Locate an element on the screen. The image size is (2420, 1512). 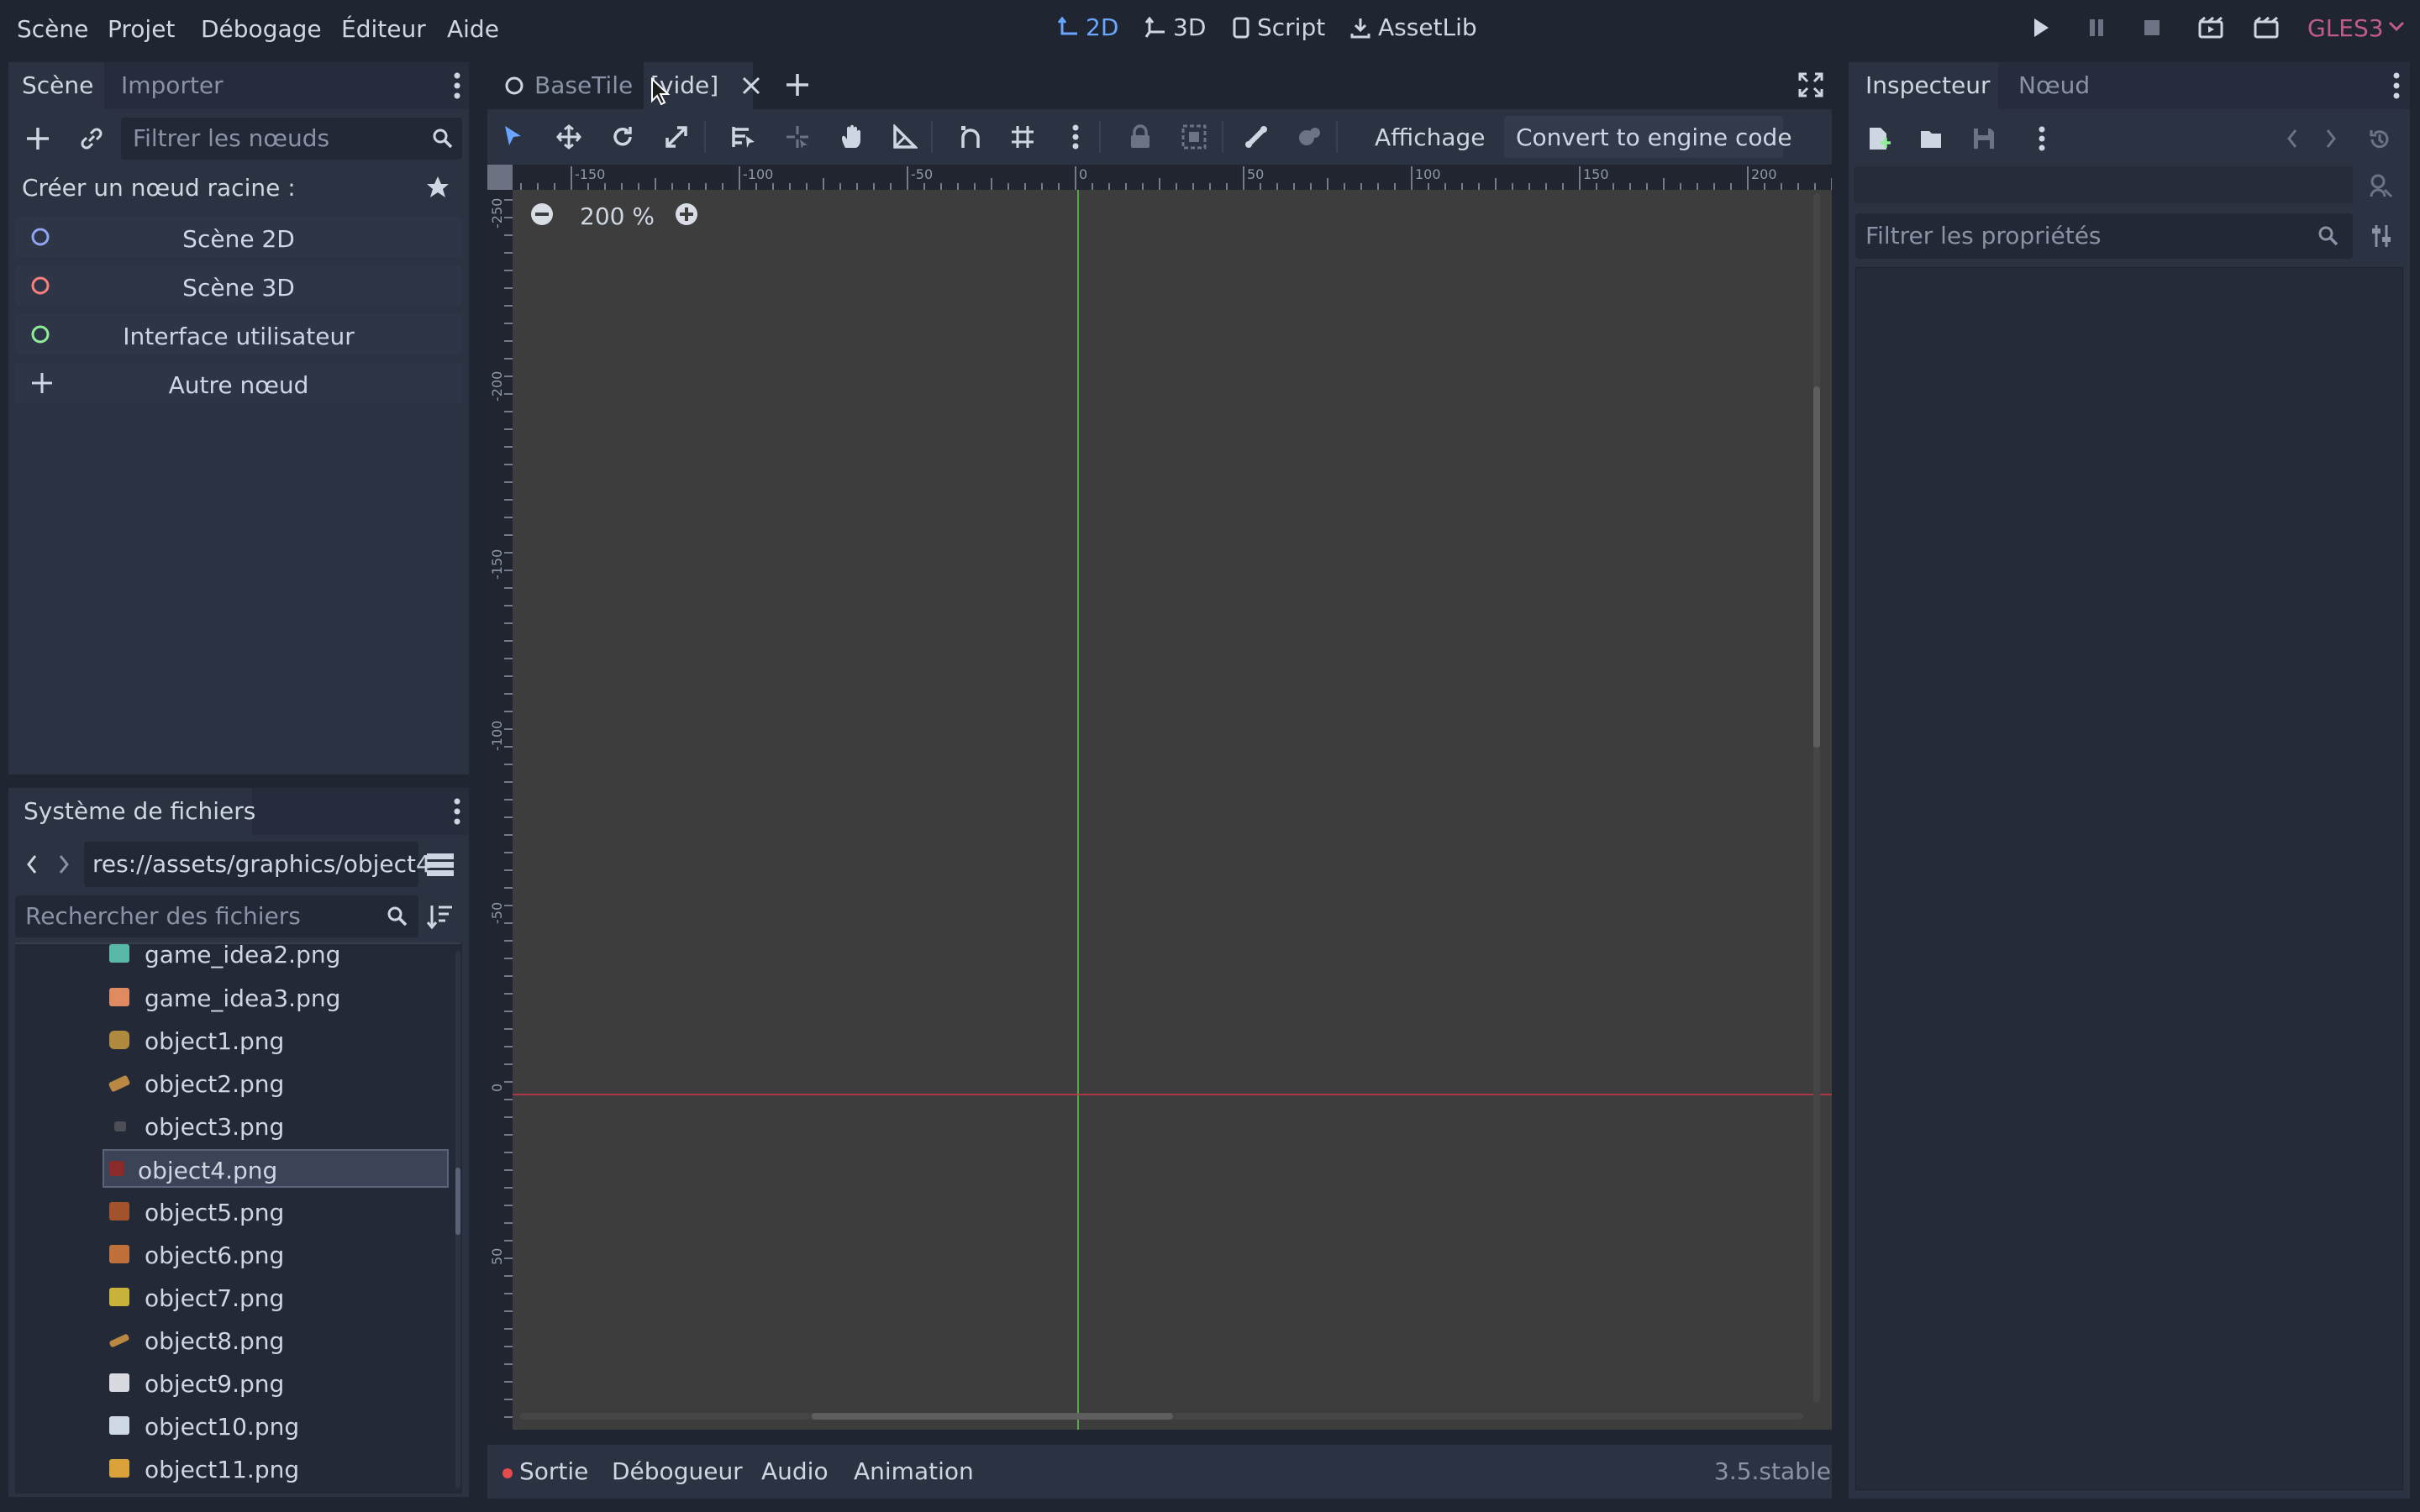
menu-debug: Débogage is located at coordinates (261, 29).